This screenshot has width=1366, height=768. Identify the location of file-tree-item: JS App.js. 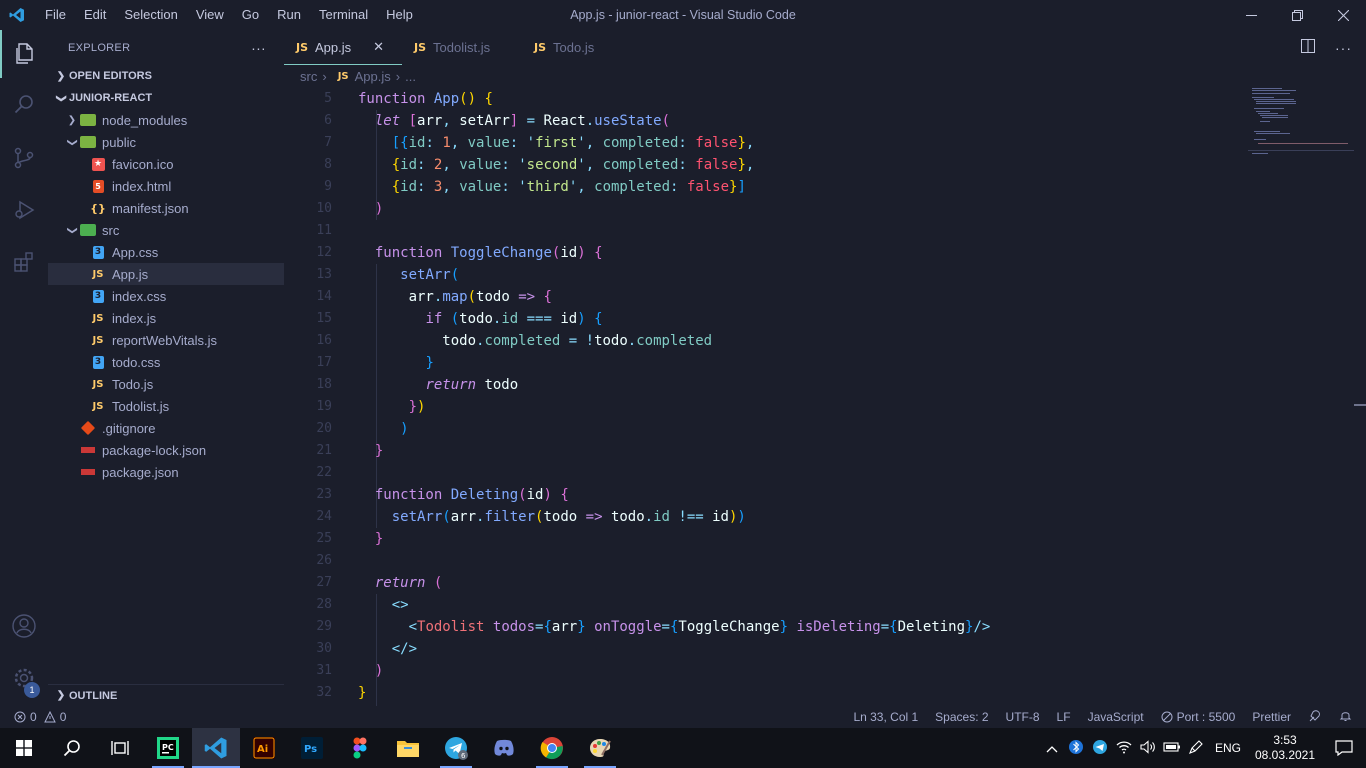
(166, 274).